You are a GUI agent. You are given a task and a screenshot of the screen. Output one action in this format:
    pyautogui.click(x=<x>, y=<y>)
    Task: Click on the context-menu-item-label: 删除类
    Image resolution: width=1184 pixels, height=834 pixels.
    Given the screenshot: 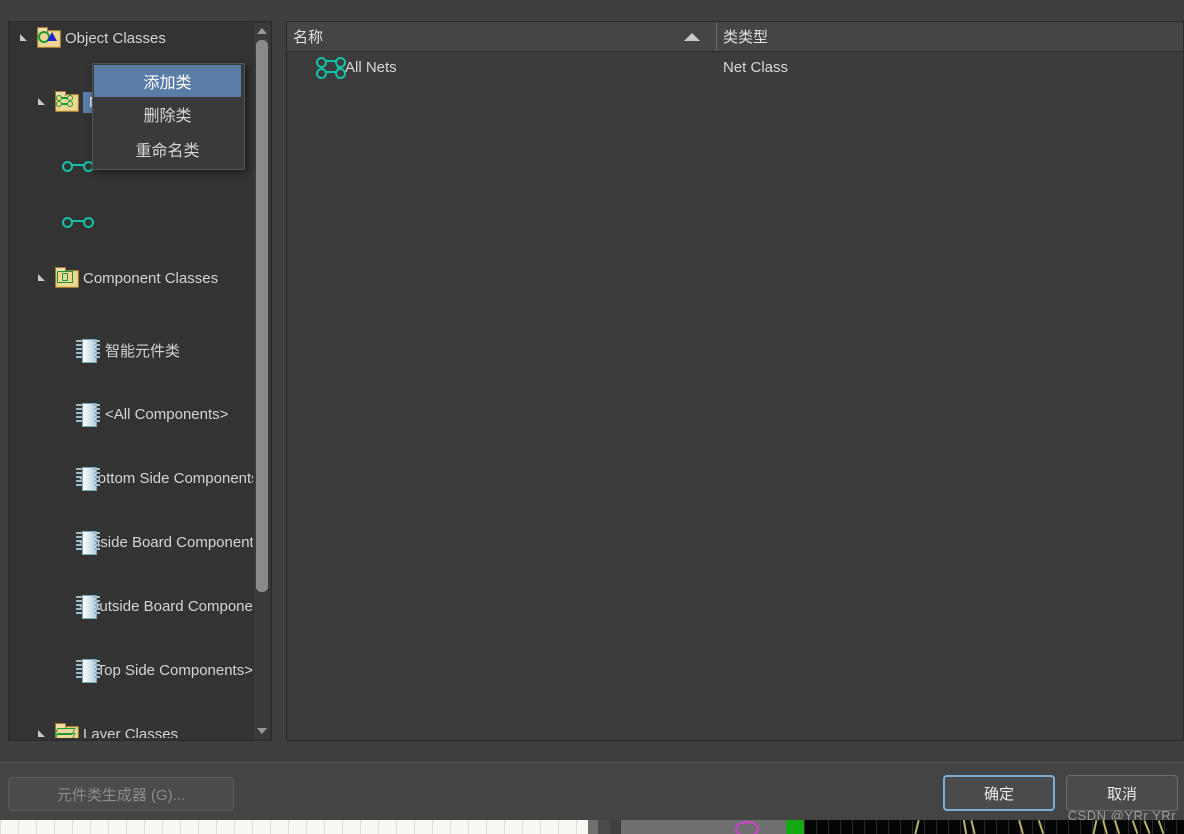 What is the action you would take?
    pyautogui.click(x=167, y=116)
    